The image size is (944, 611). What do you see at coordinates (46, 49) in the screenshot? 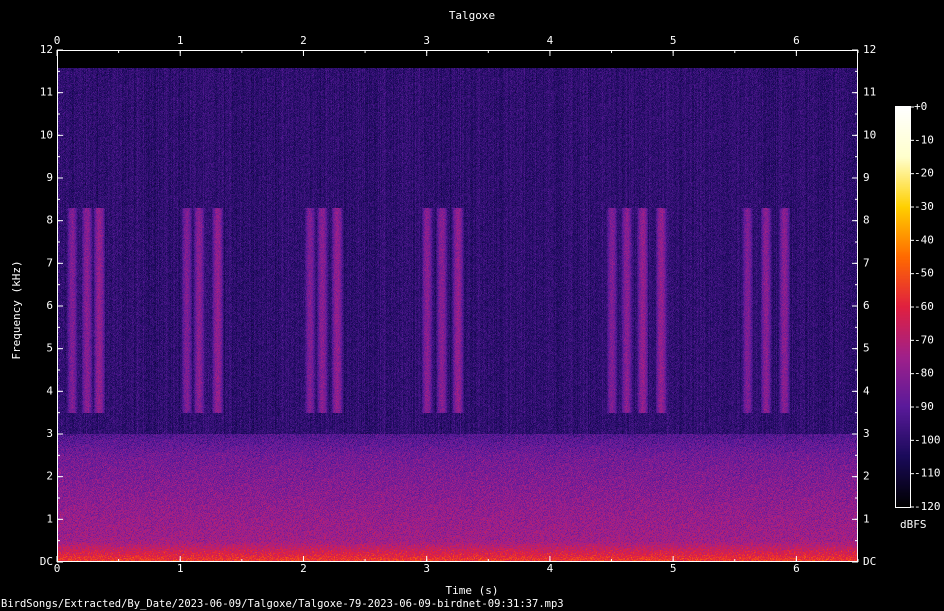
I see `y-tick-label-left: 12` at bounding box center [46, 49].